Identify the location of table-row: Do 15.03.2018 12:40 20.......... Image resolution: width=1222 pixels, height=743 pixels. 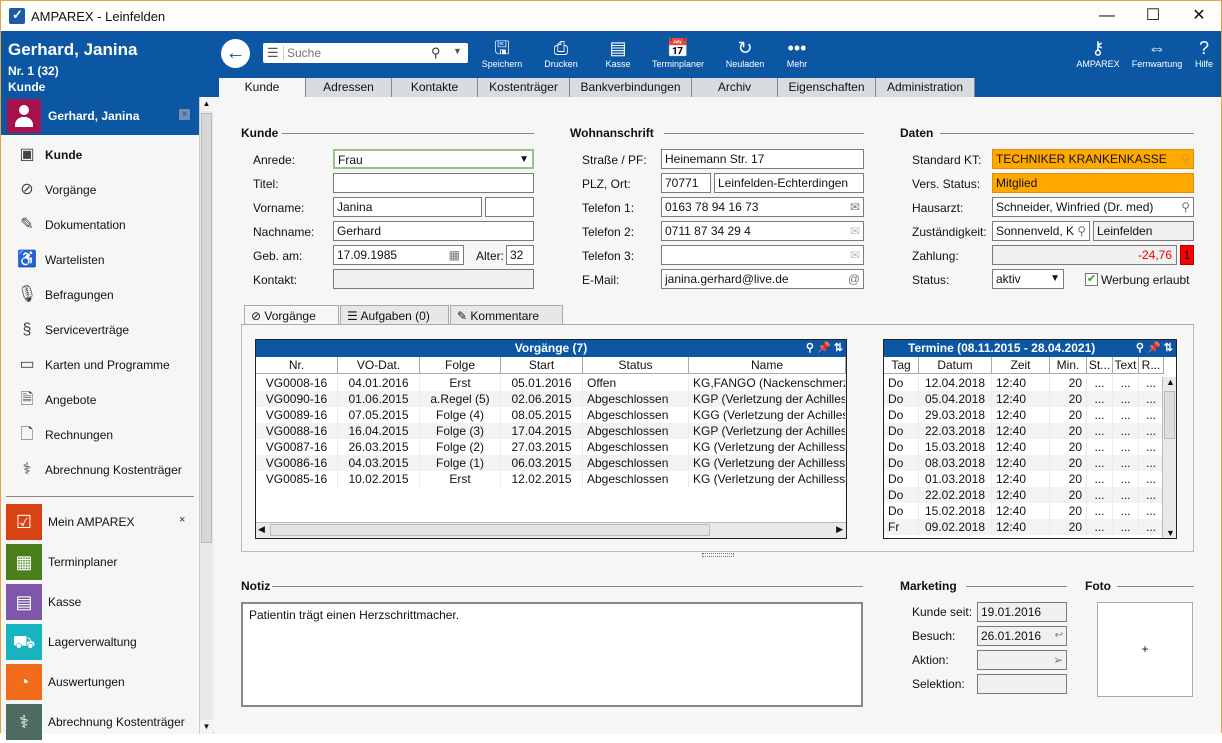
(1024, 447).